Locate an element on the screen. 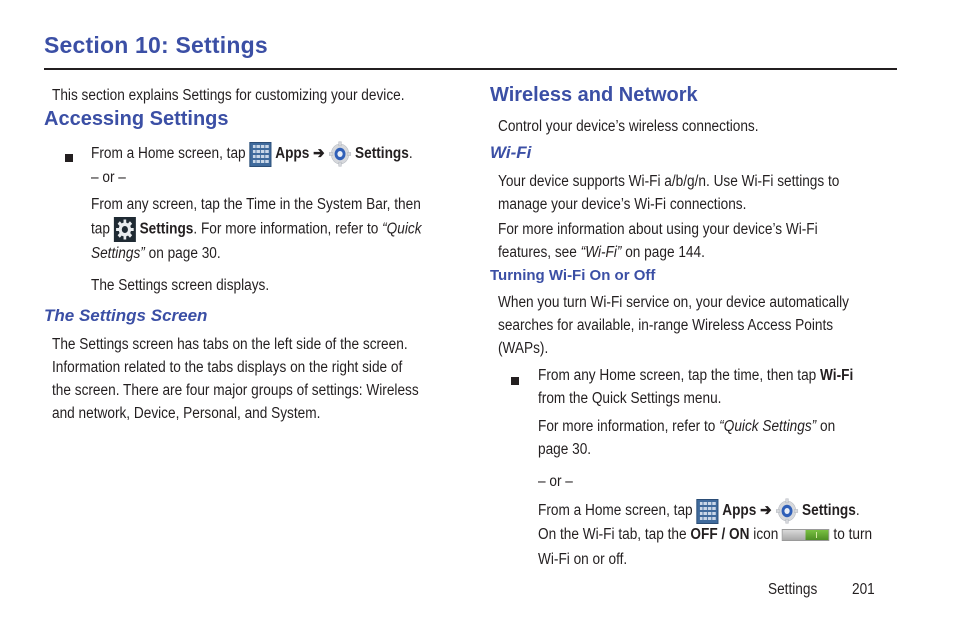 Image resolution: width=954 pixels, height=636 pixels. text: on page 144. is located at coordinates (663, 252).